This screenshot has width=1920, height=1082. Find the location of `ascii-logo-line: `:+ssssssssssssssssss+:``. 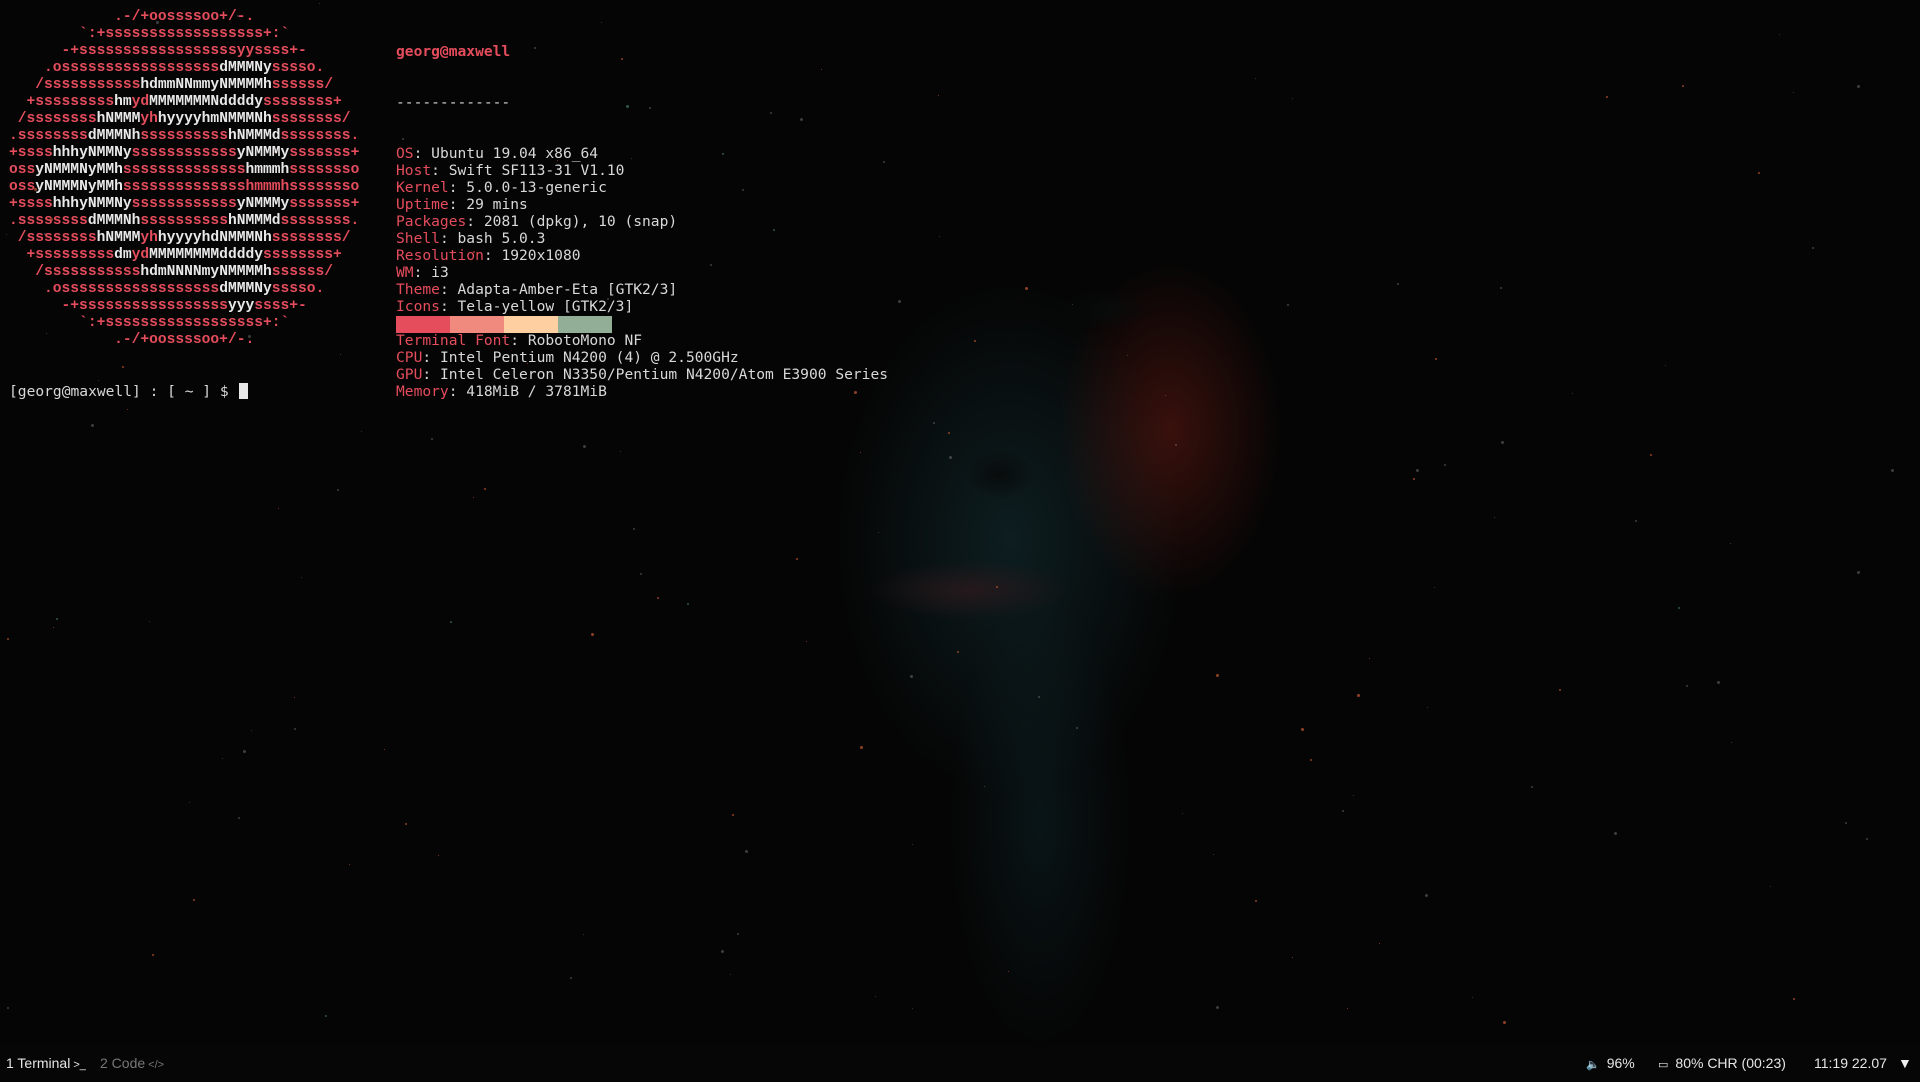

ascii-logo-line: `:+ssssssssssssssssss+:` is located at coordinates (184, 34).